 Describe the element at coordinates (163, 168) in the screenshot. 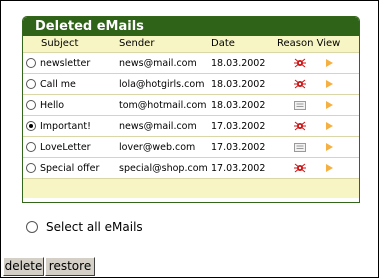

I see `sender-cell: special@shop.com` at that location.